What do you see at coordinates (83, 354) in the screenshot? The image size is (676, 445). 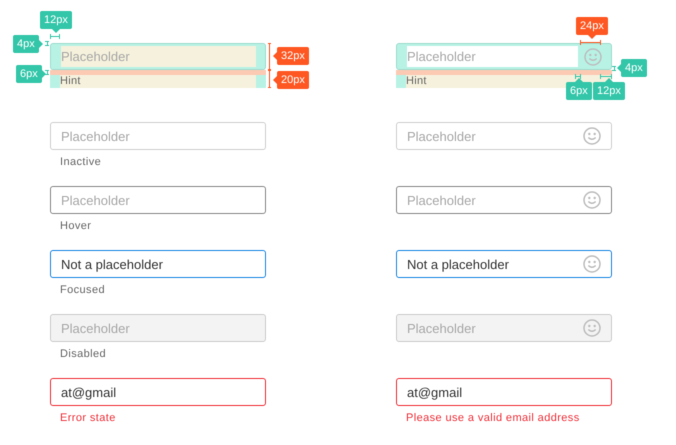 I see `state-caption: Disabled` at bounding box center [83, 354].